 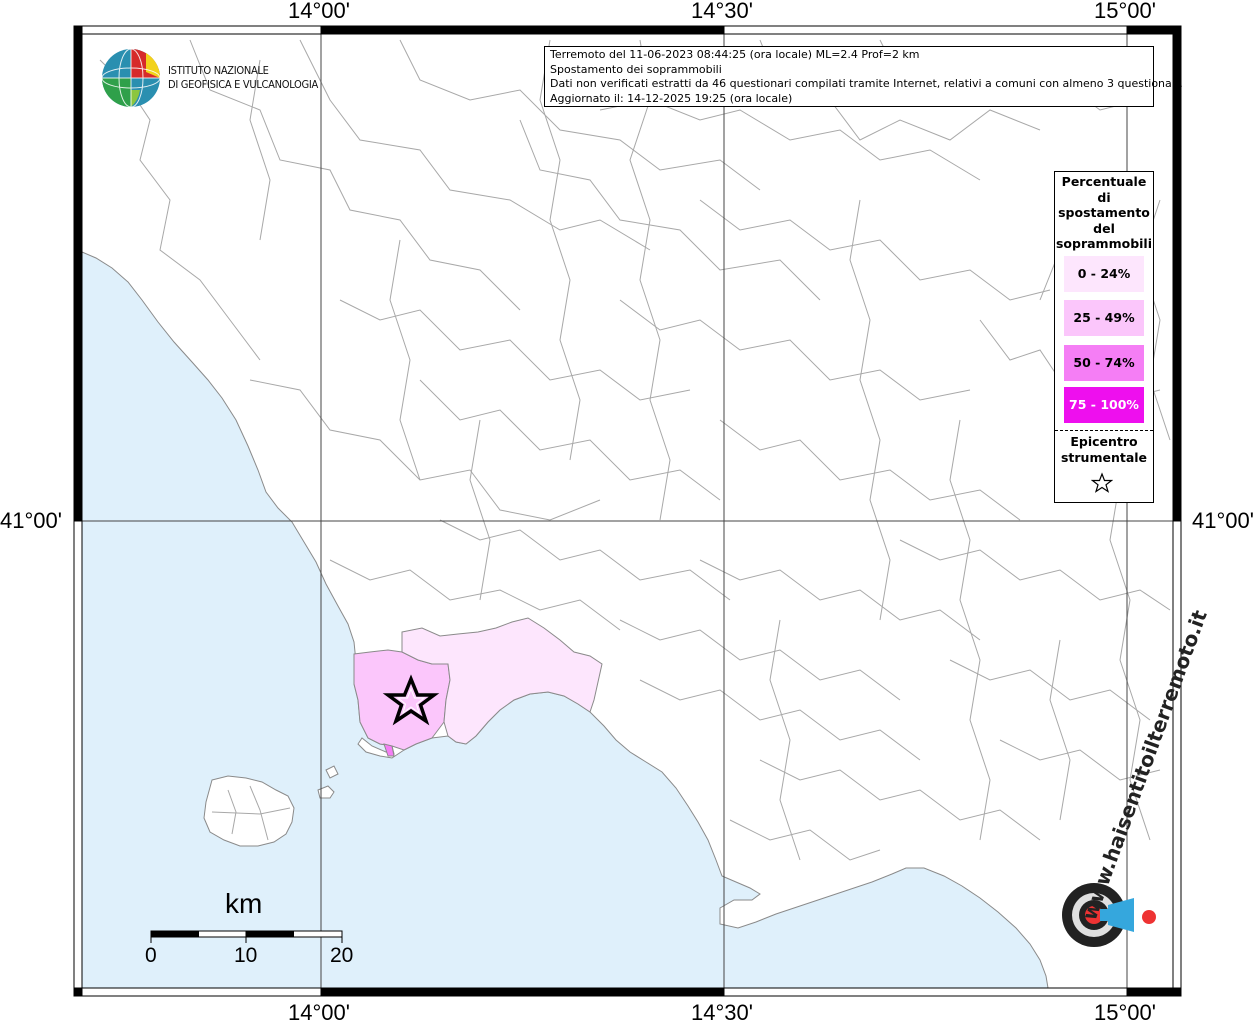 I want to click on scale-tick-0: 0, so click(x=151, y=955).